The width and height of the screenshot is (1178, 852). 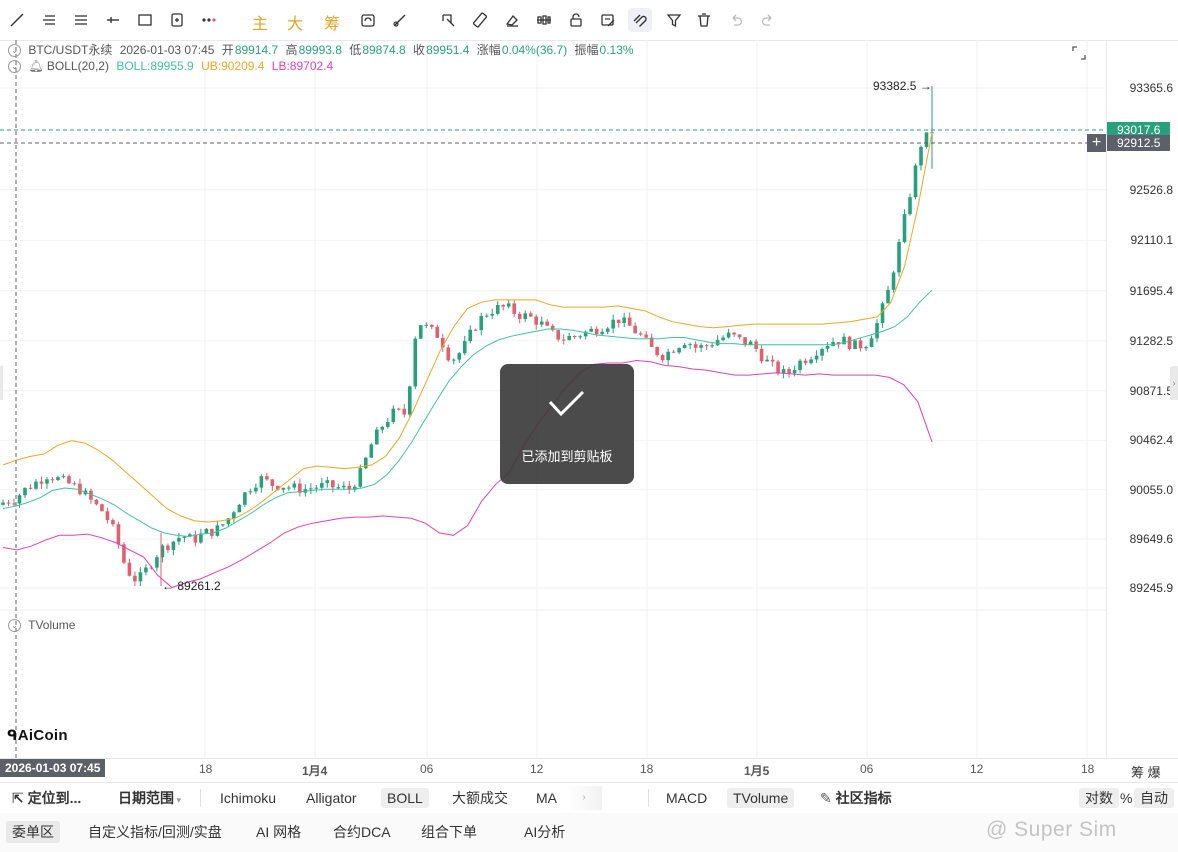 What do you see at coordinates (1099, 798) in the screenshot?
I see `log-scale-button: 对数` at bounding box center [1099, 798].